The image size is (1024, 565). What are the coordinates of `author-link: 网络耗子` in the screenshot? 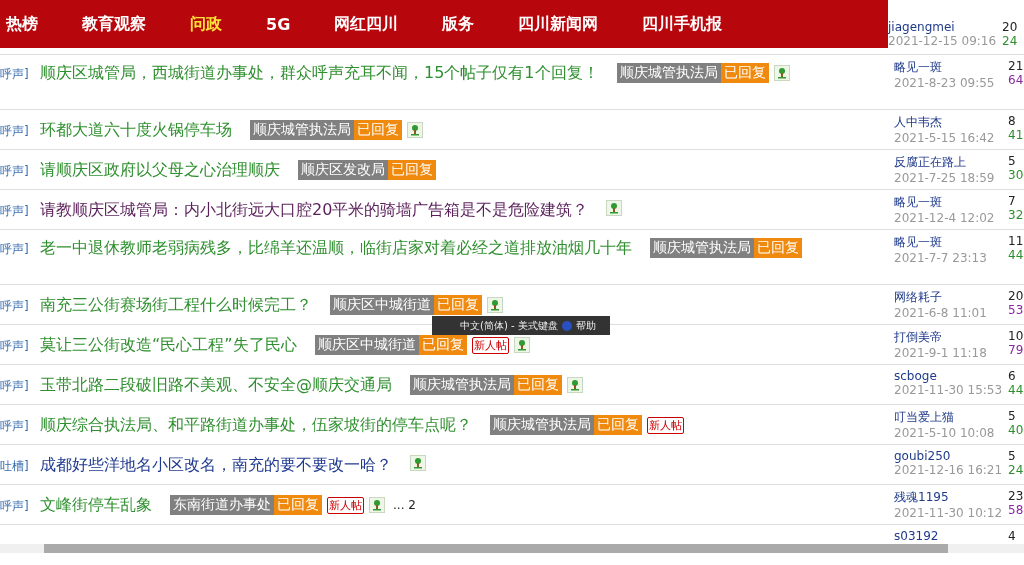 It's located at (951, 297).